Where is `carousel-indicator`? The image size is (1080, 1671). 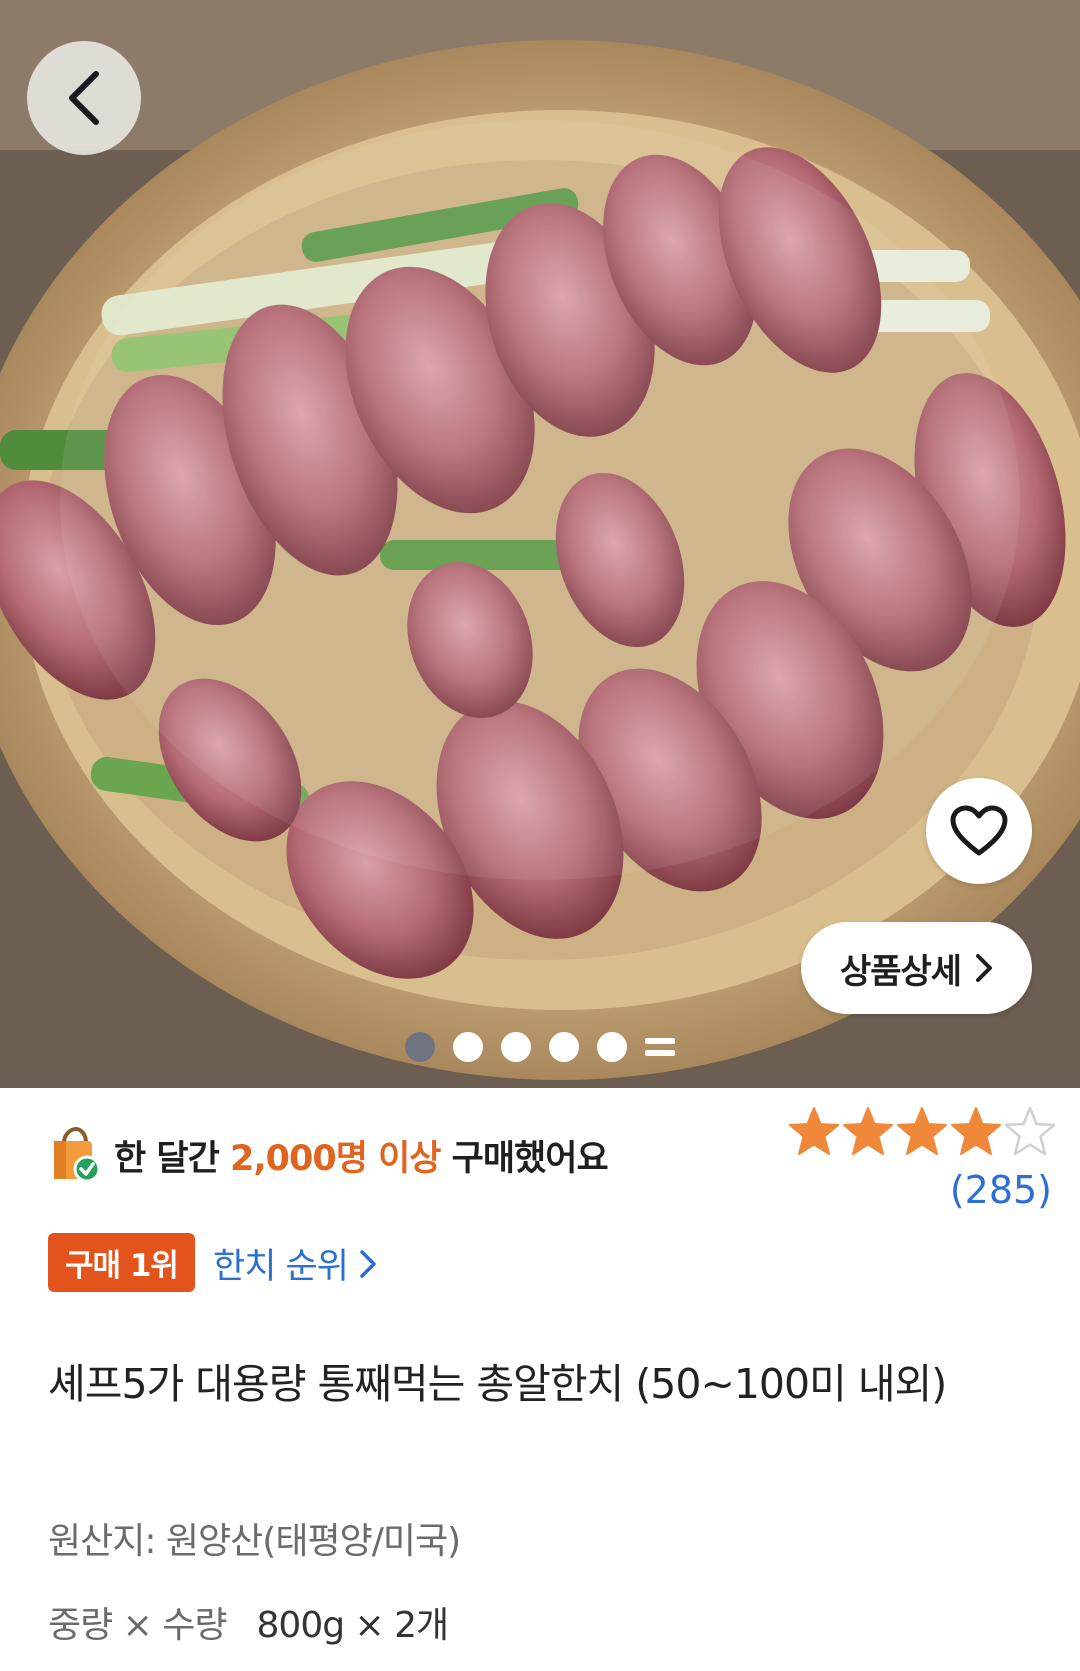
carousel-indicator is located at coordinates (540, 1047).